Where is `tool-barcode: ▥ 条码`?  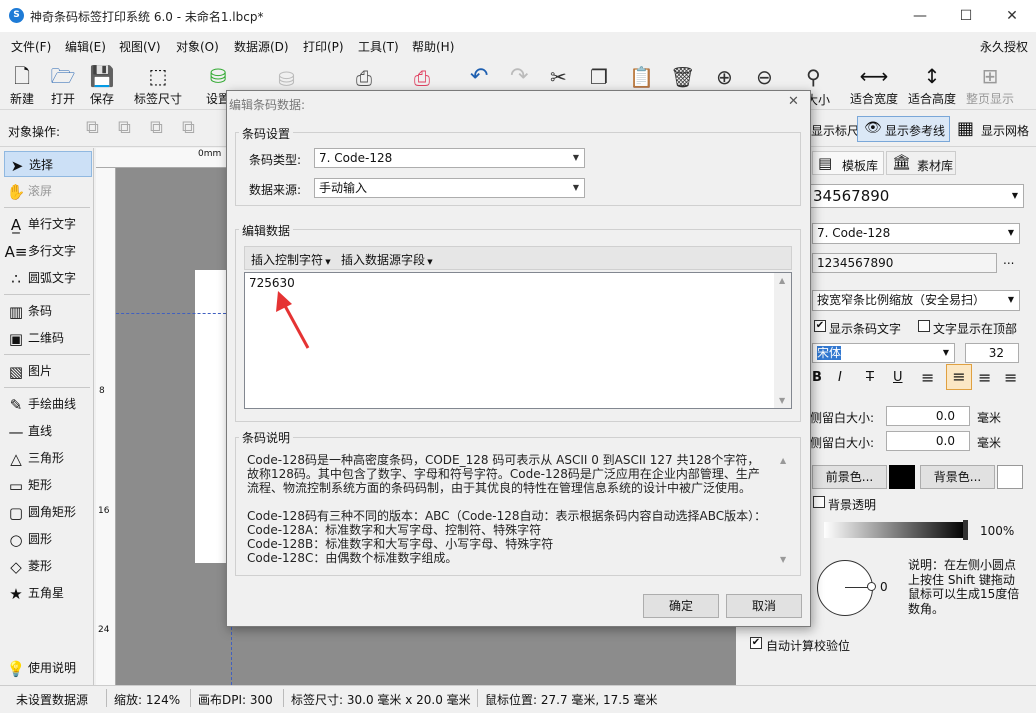
tool-barcode: ▥ 条码 is located at coordinates (48, 311).